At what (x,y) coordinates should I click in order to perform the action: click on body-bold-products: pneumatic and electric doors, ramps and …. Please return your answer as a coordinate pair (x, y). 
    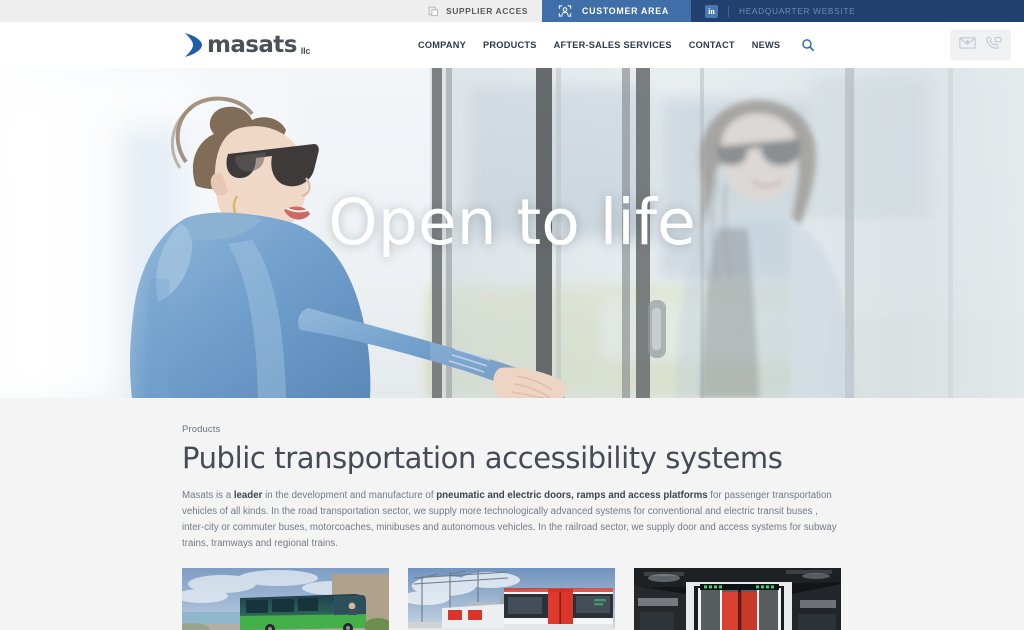
    Looking at the image, I should click on (572, 496).